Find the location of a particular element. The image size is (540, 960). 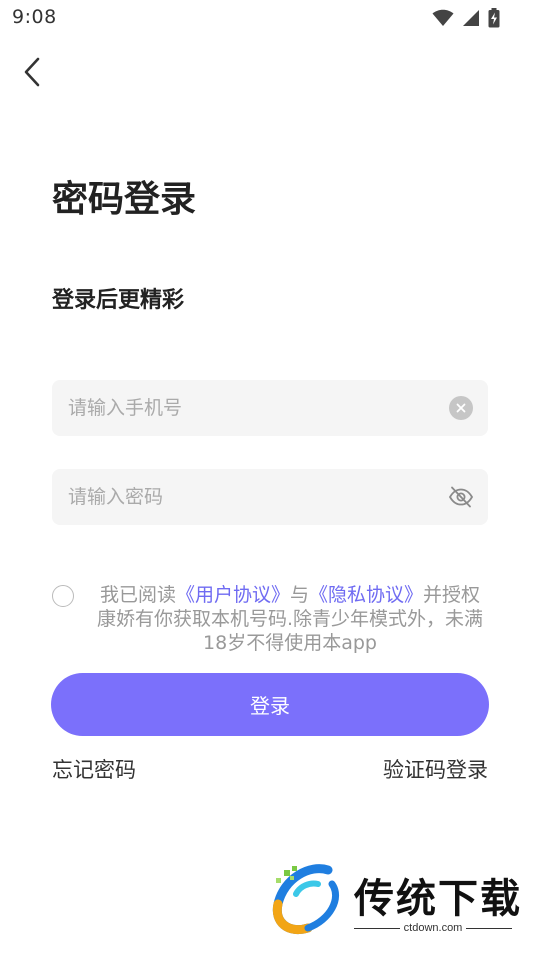

status-icons is located at coordinates (466, 18).